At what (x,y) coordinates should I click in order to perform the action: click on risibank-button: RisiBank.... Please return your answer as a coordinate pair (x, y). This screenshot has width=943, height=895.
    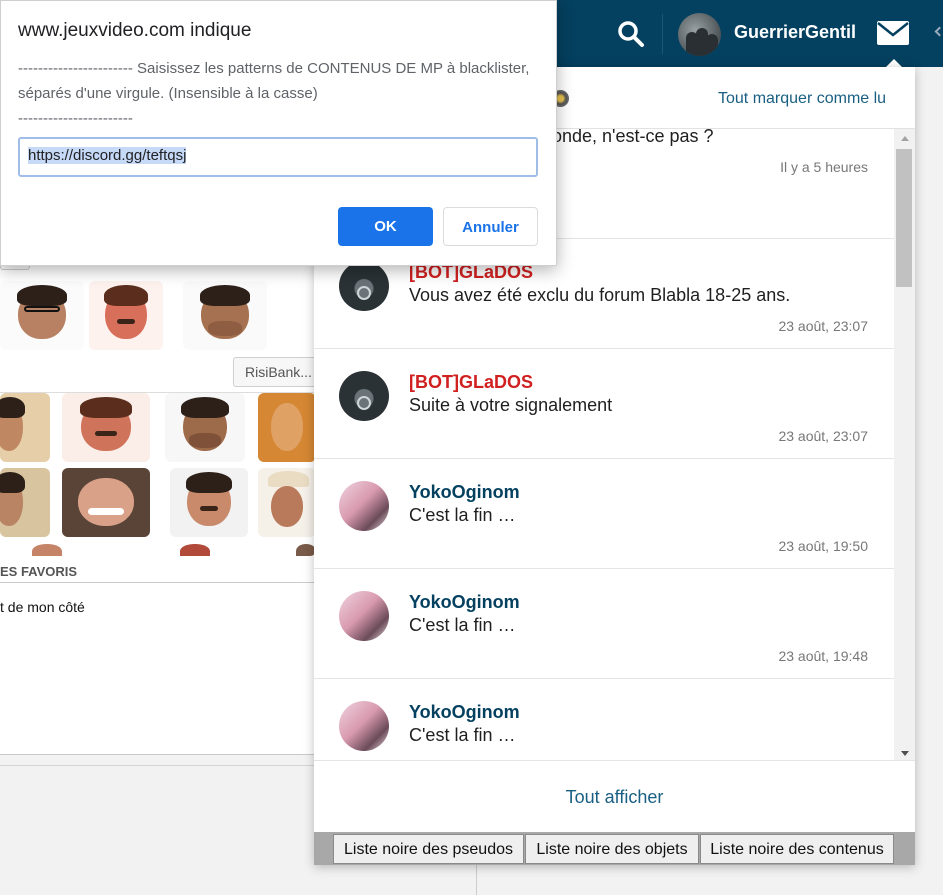
    Looking at the image, I should click on (276, 372).